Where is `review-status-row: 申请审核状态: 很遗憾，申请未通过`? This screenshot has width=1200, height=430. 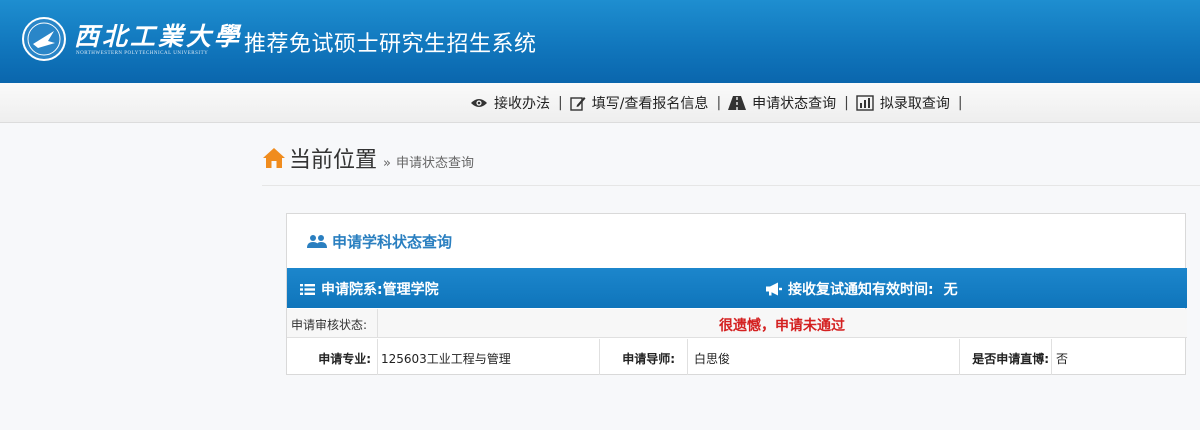
review-status-row: 申请审核状态: 很遗憾，申请未通过 is located at coordinates (737, 323).